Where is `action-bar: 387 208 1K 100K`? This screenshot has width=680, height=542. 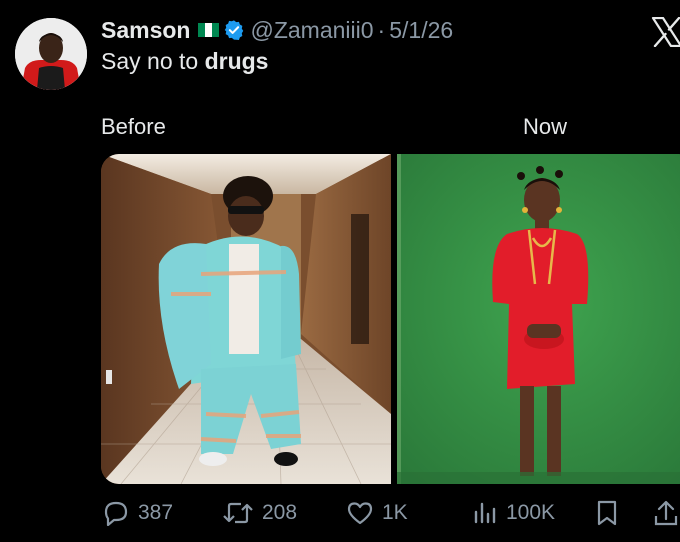
action-bar: 387 208 1K 100K is located at coordinates (340, 513).